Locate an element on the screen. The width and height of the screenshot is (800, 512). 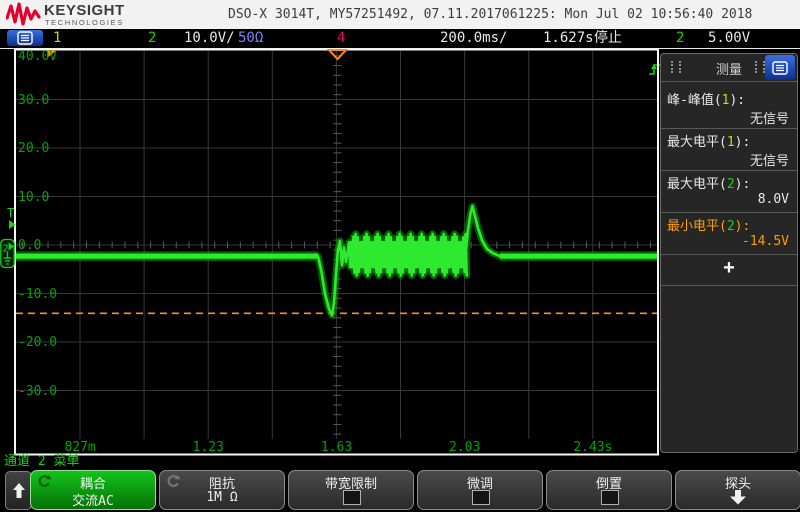
volt-label: 20.0 is located at coordinates (34, 148).